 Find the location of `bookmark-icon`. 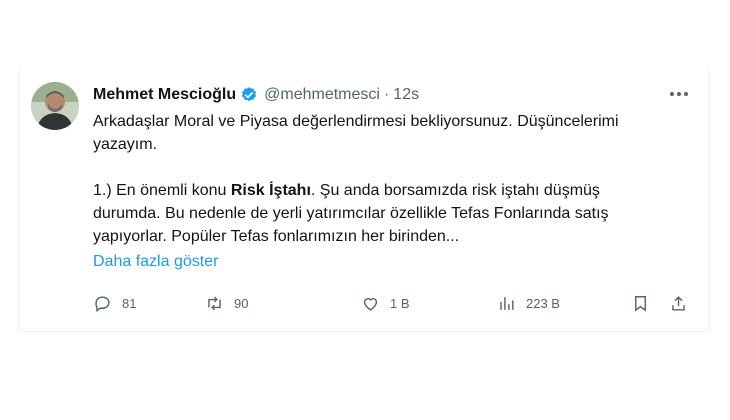

bookmark-icon is located at coordinates (640, 303).